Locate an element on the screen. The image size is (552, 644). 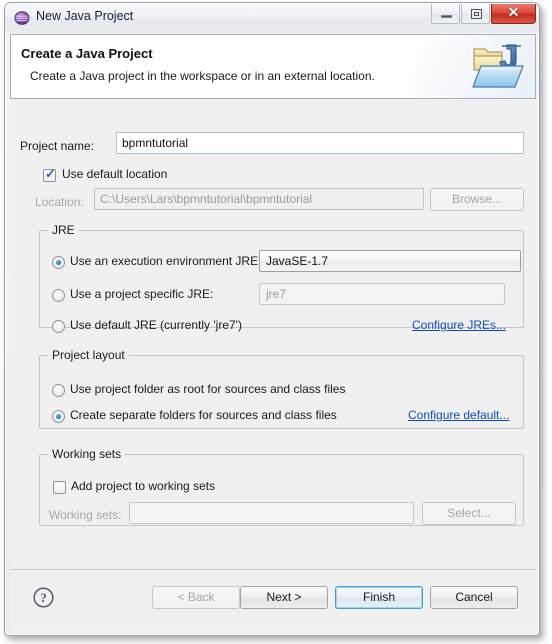
use-default-location-checkbox: ✓ is located at coordinates (49, 174).